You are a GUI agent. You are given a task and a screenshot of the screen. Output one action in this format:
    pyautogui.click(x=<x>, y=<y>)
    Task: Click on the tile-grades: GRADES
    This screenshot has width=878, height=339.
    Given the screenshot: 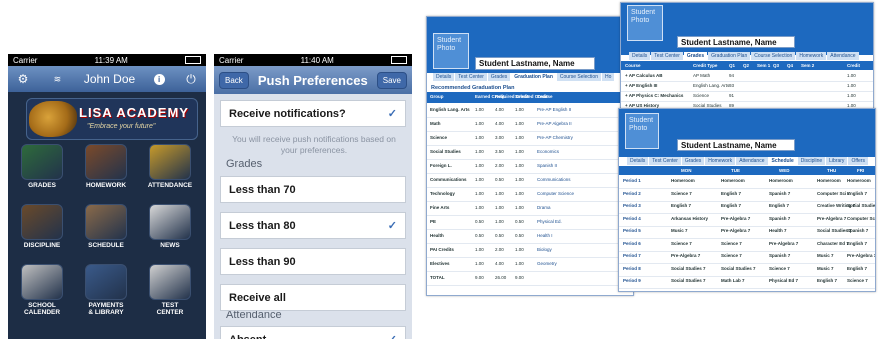 What is the action you would take?
    pyautogui.click(x=42, y=166)
    